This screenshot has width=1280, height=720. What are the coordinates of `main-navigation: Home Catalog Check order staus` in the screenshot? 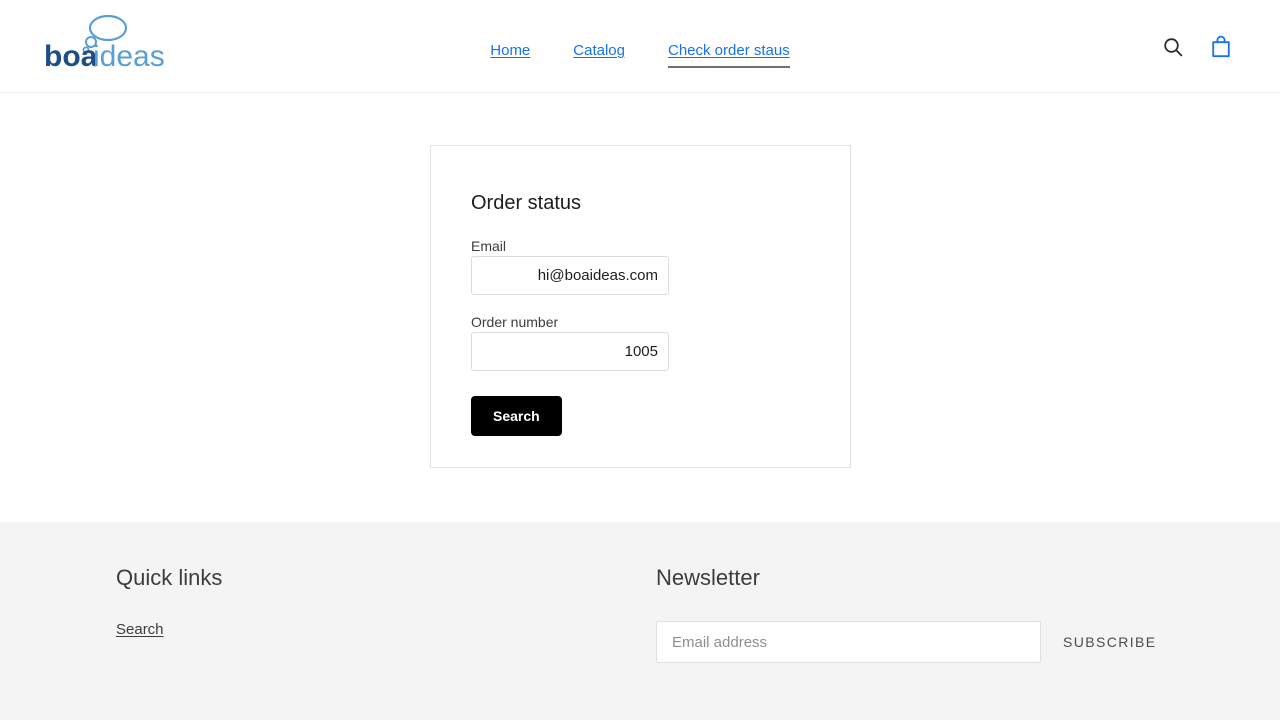 It's located at (640, 55).